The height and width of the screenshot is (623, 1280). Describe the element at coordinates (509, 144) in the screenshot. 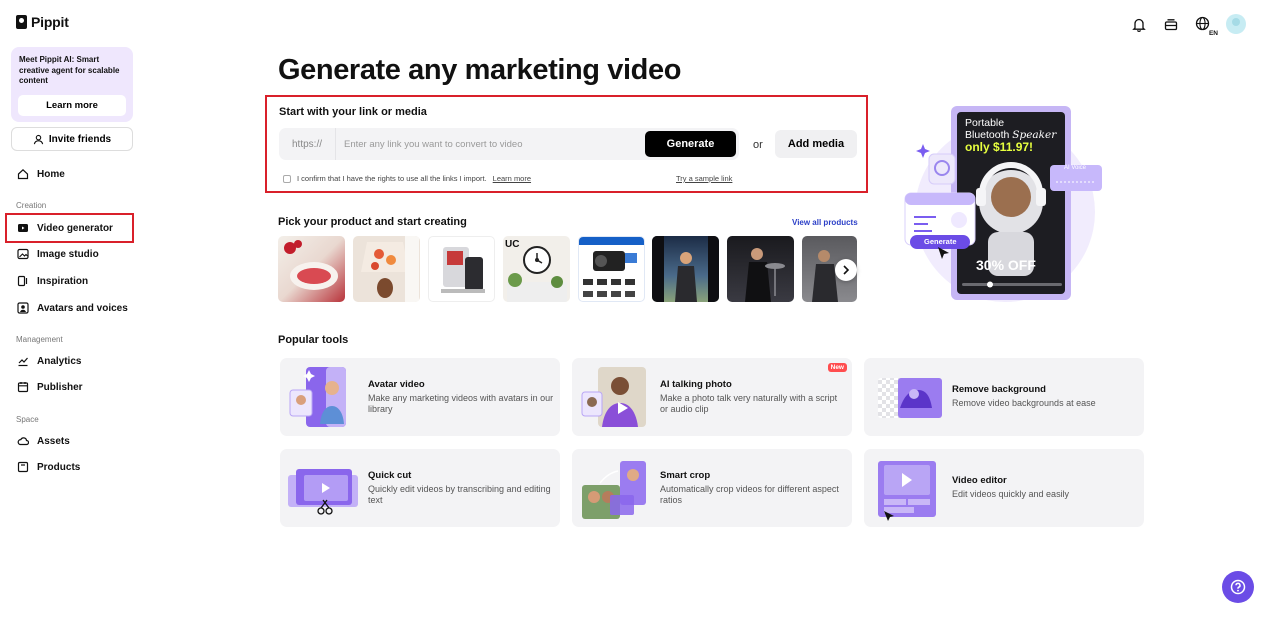

I see `url-bar: https:// Generate` at that location.